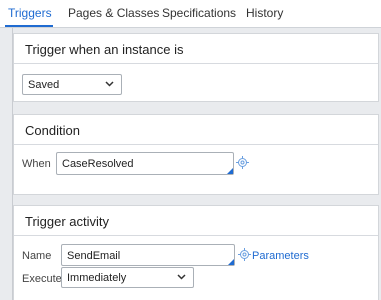 This screenshot has height=300, width=381. What do you see at coordinates (30, 13) in the screenshot?
I see `tab-triggers: Triggers` at bounding box center [30, 13].